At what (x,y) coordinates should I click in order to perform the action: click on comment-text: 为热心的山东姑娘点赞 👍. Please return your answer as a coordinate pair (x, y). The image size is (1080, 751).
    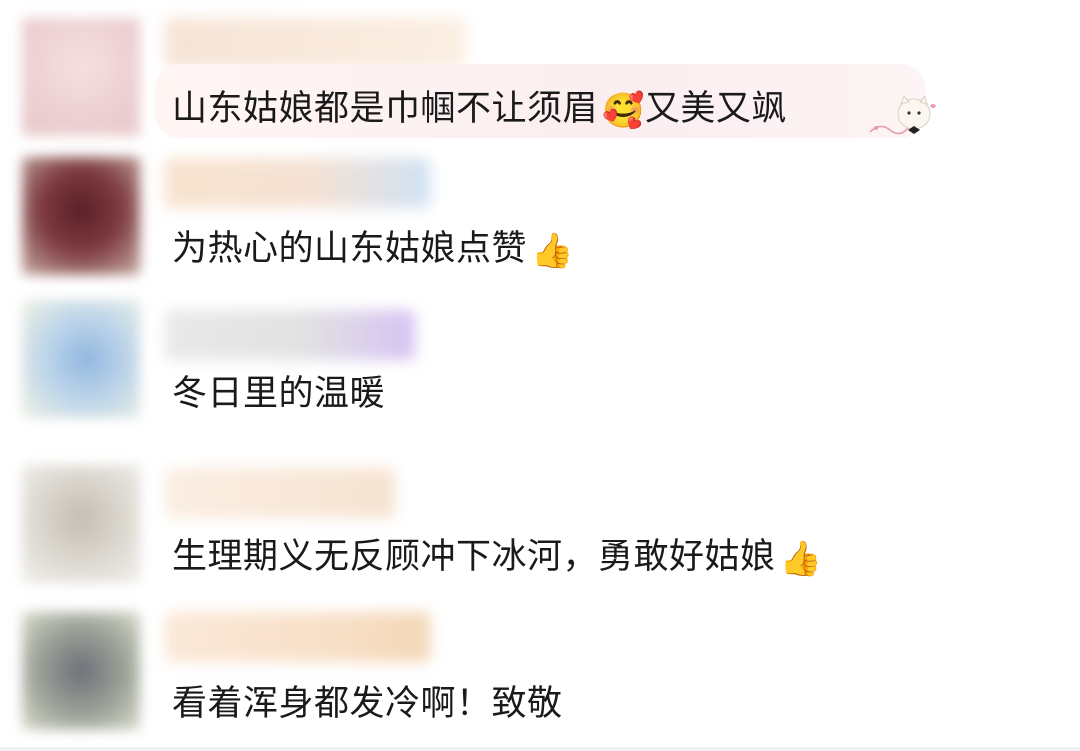
    Looking at the image, I should click on (373, 245).